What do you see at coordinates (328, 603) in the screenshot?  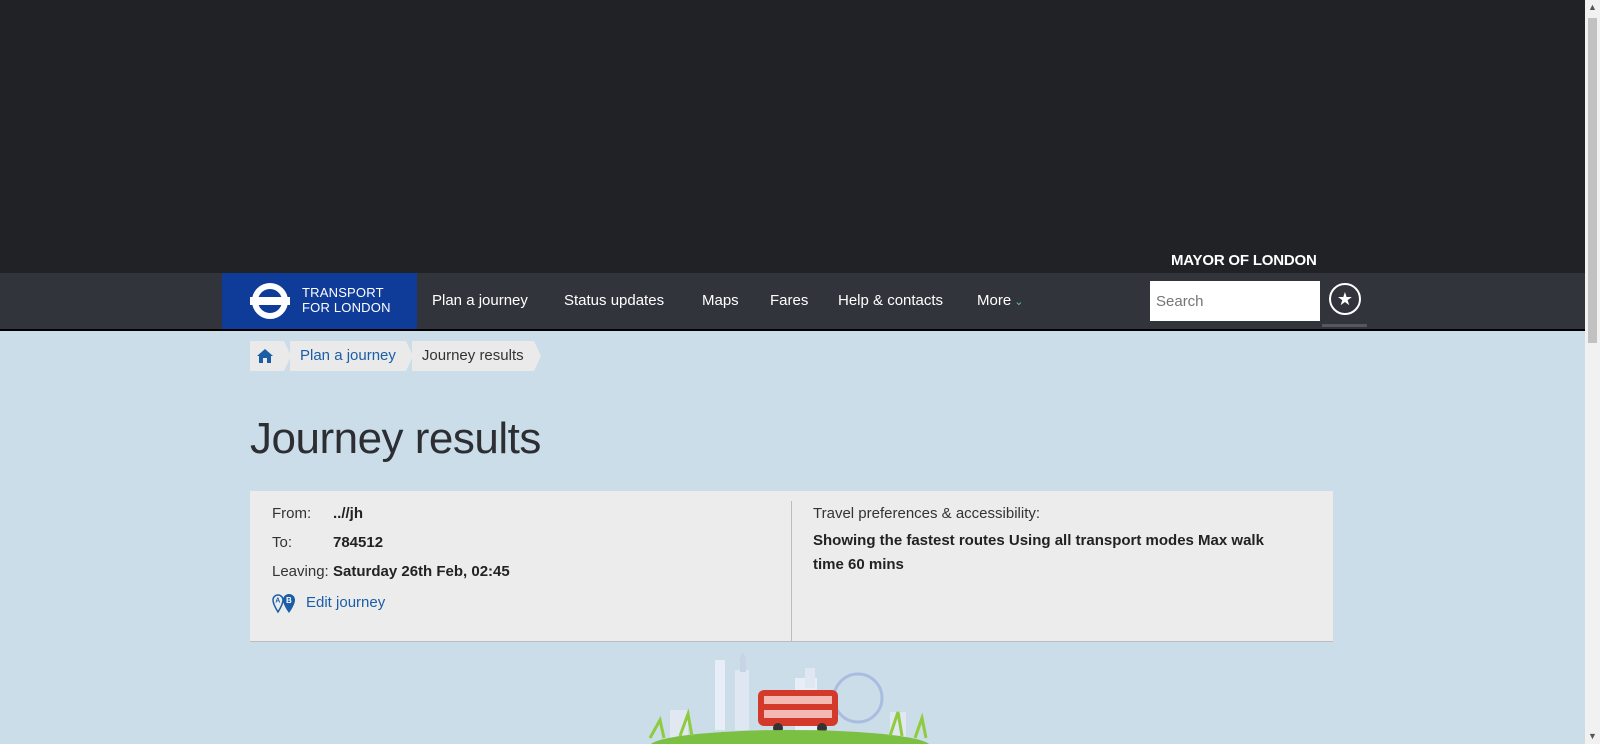 I see `edit-journey-link: A B Edit journey` at bounding box center [328, 603].